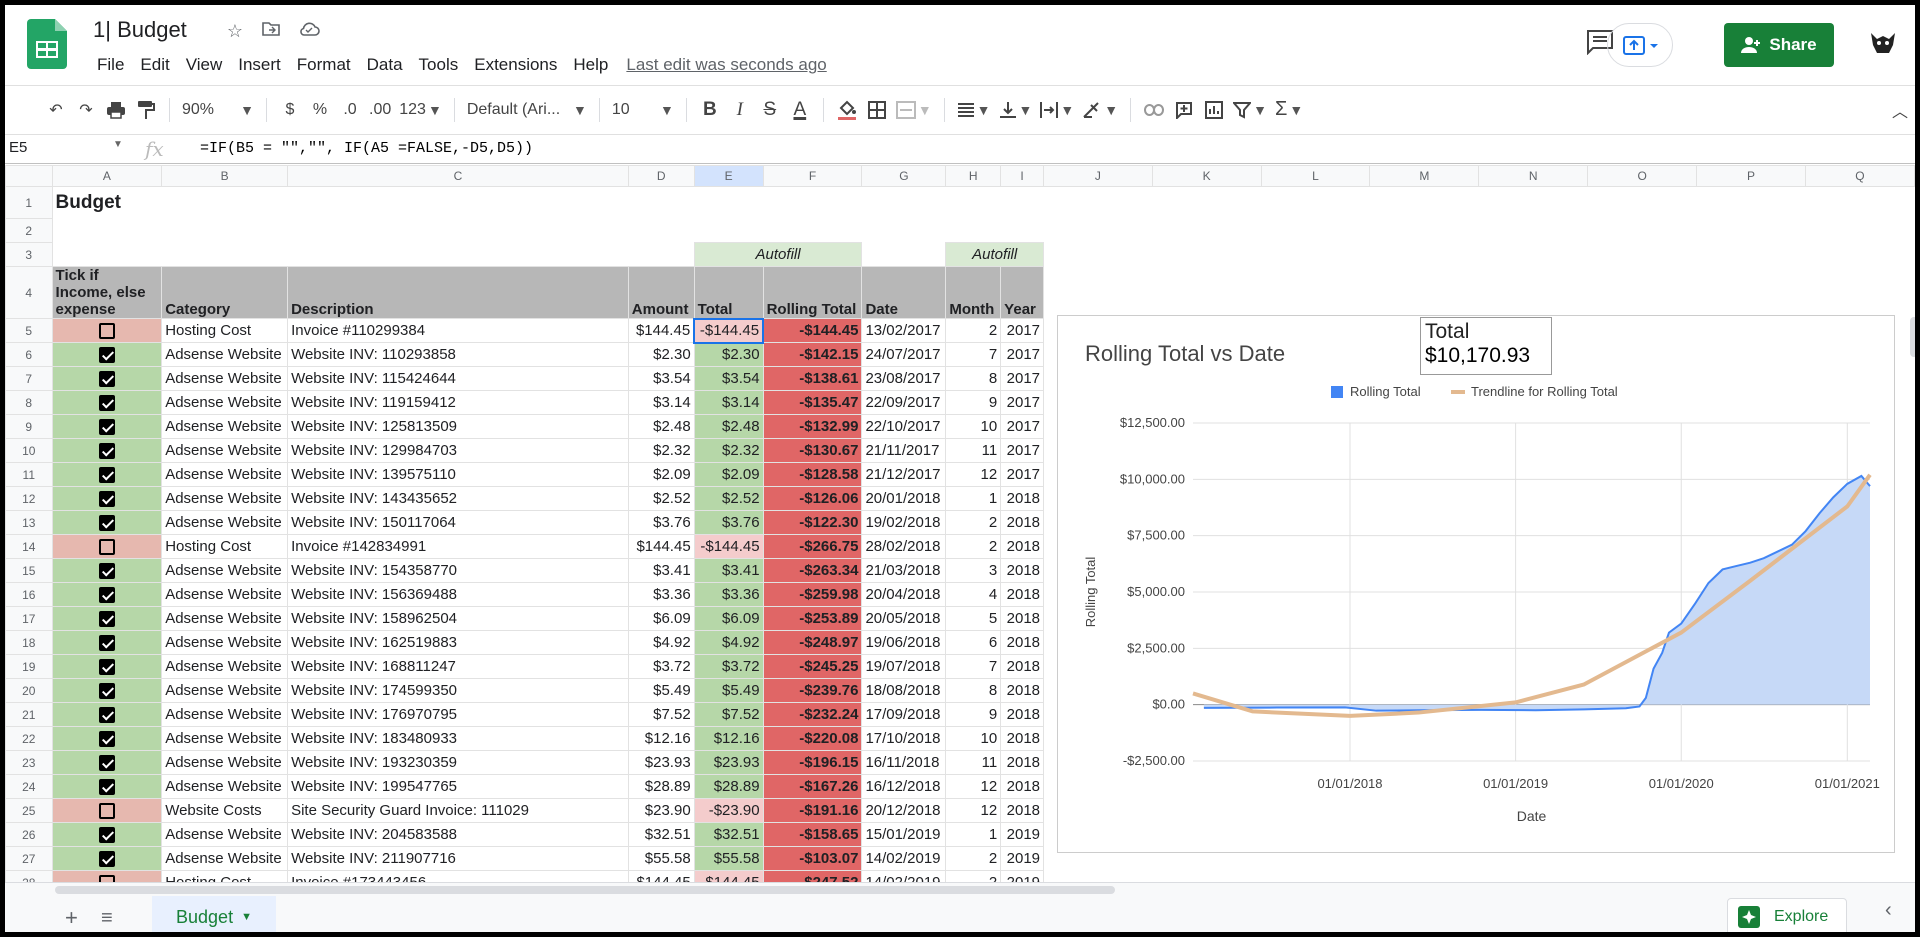 This screenshot has width=1920, height=937. Describe the element at coordinates (904, 570) in the screenshot. I see `date-cell: 21/03/2018` at that location.